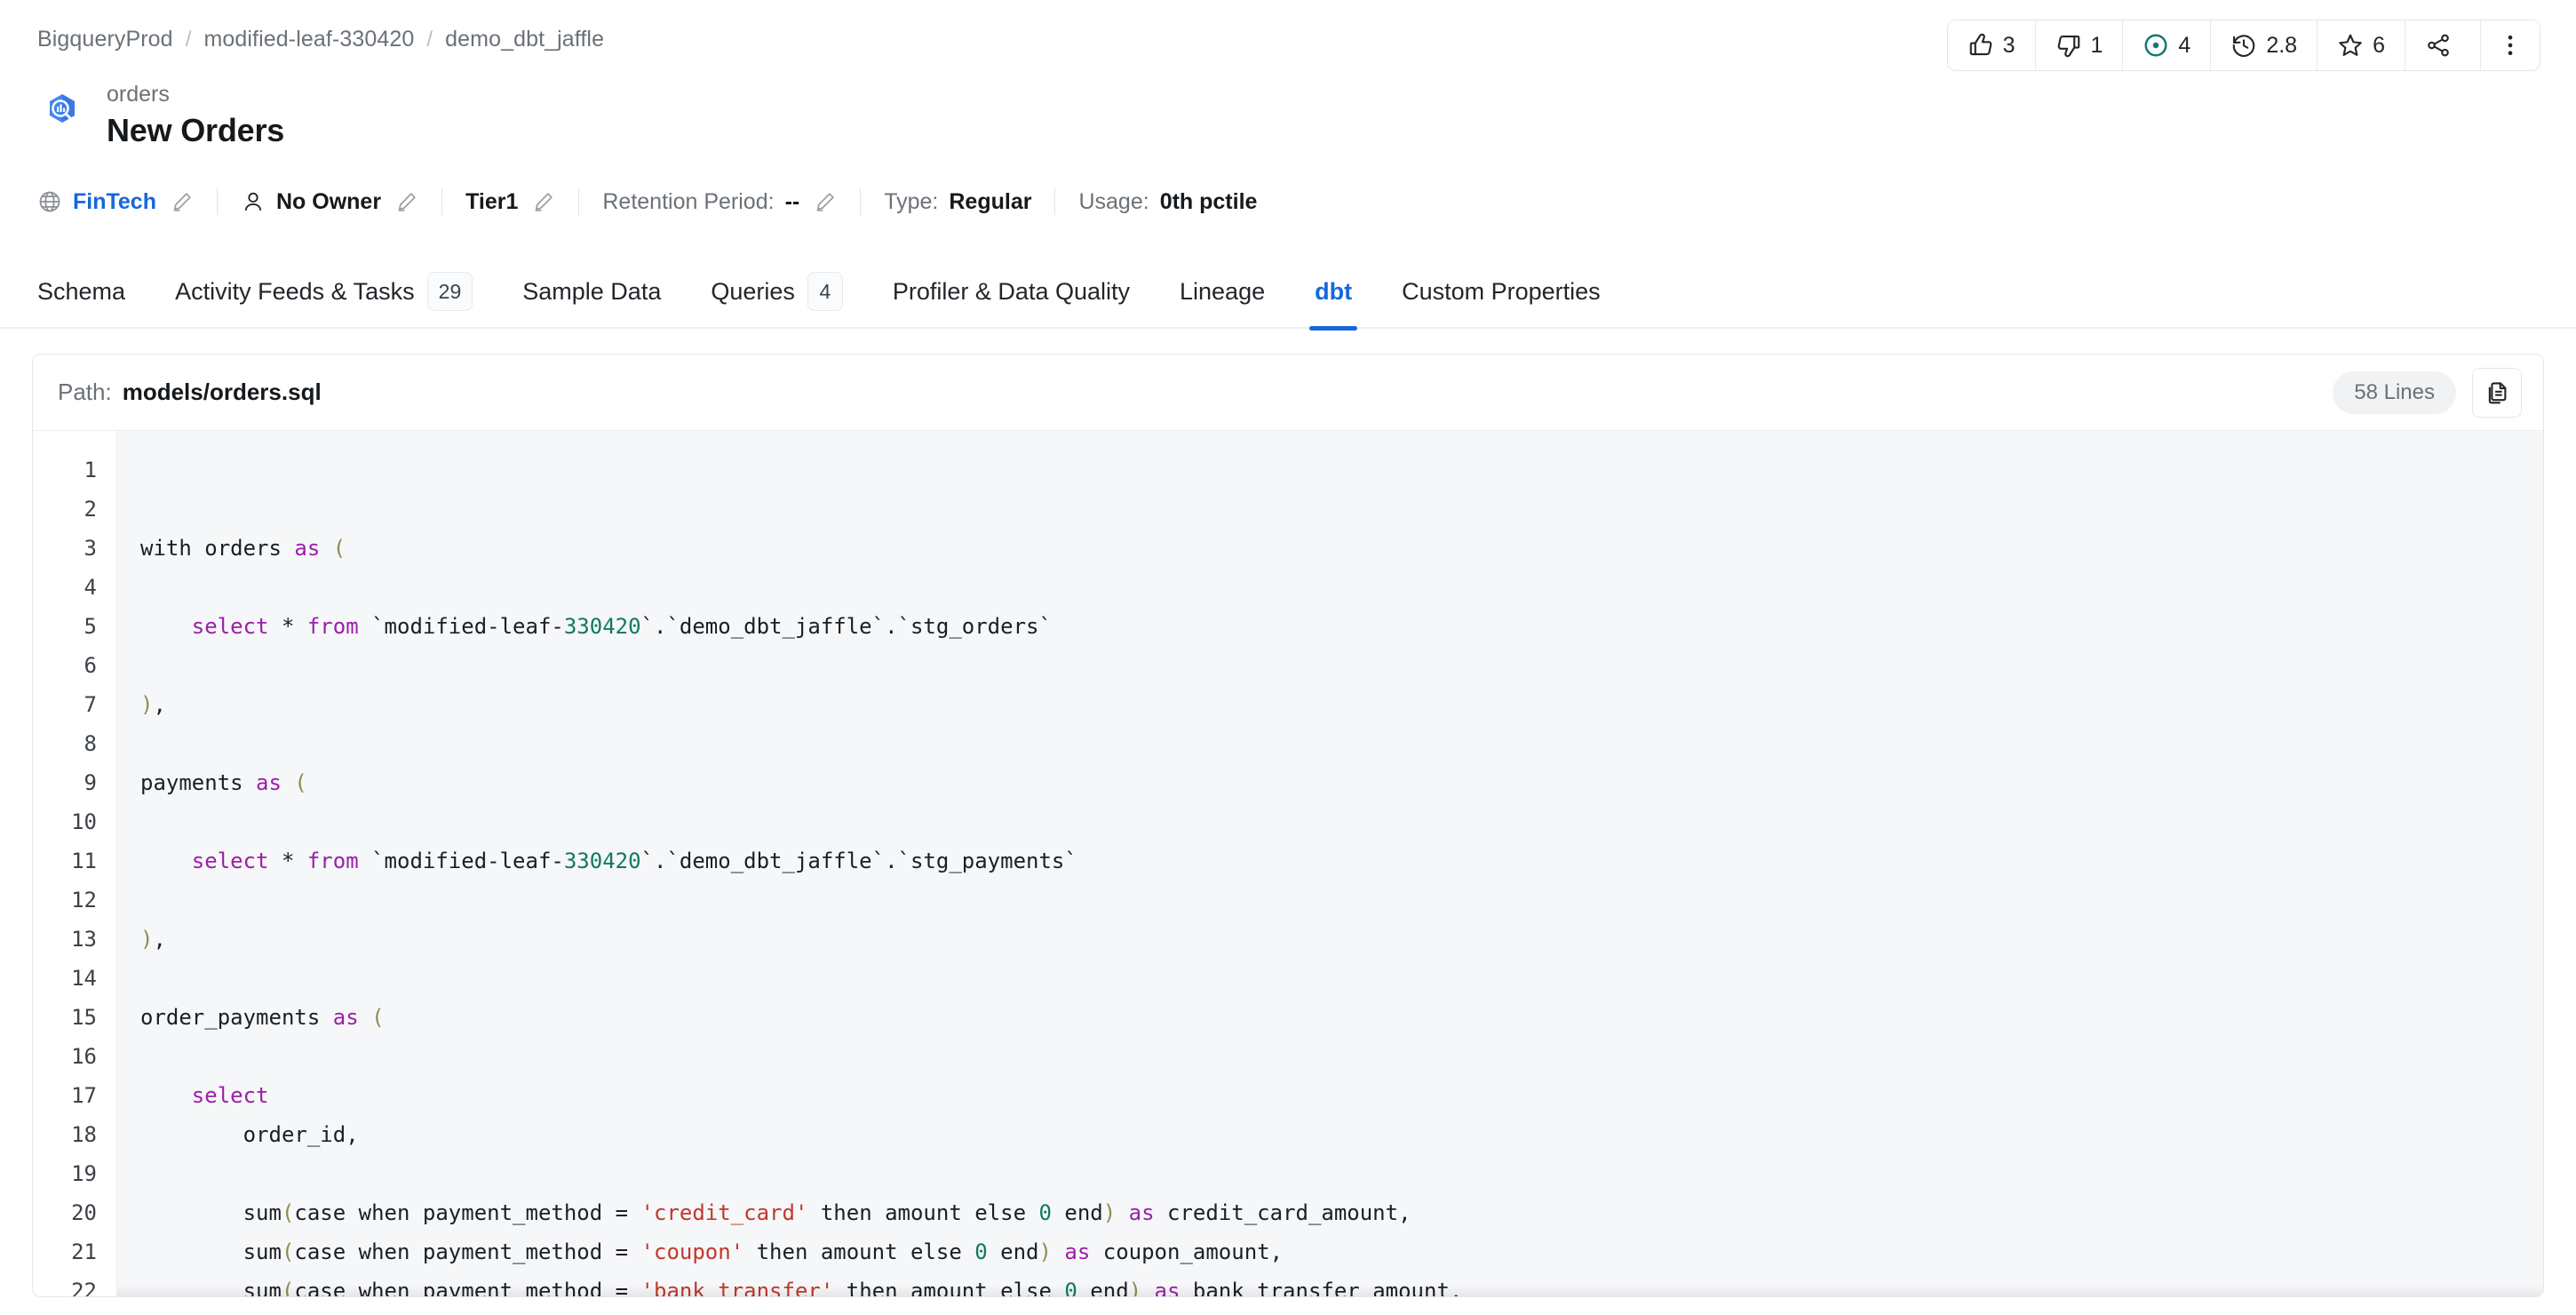 Image resolution: width=2576 pixels, height=1315 pixels. What do you see at coordinates (2350, 46) in the screenshot?
I see `star-icon` at bounding box center [2350, 46].